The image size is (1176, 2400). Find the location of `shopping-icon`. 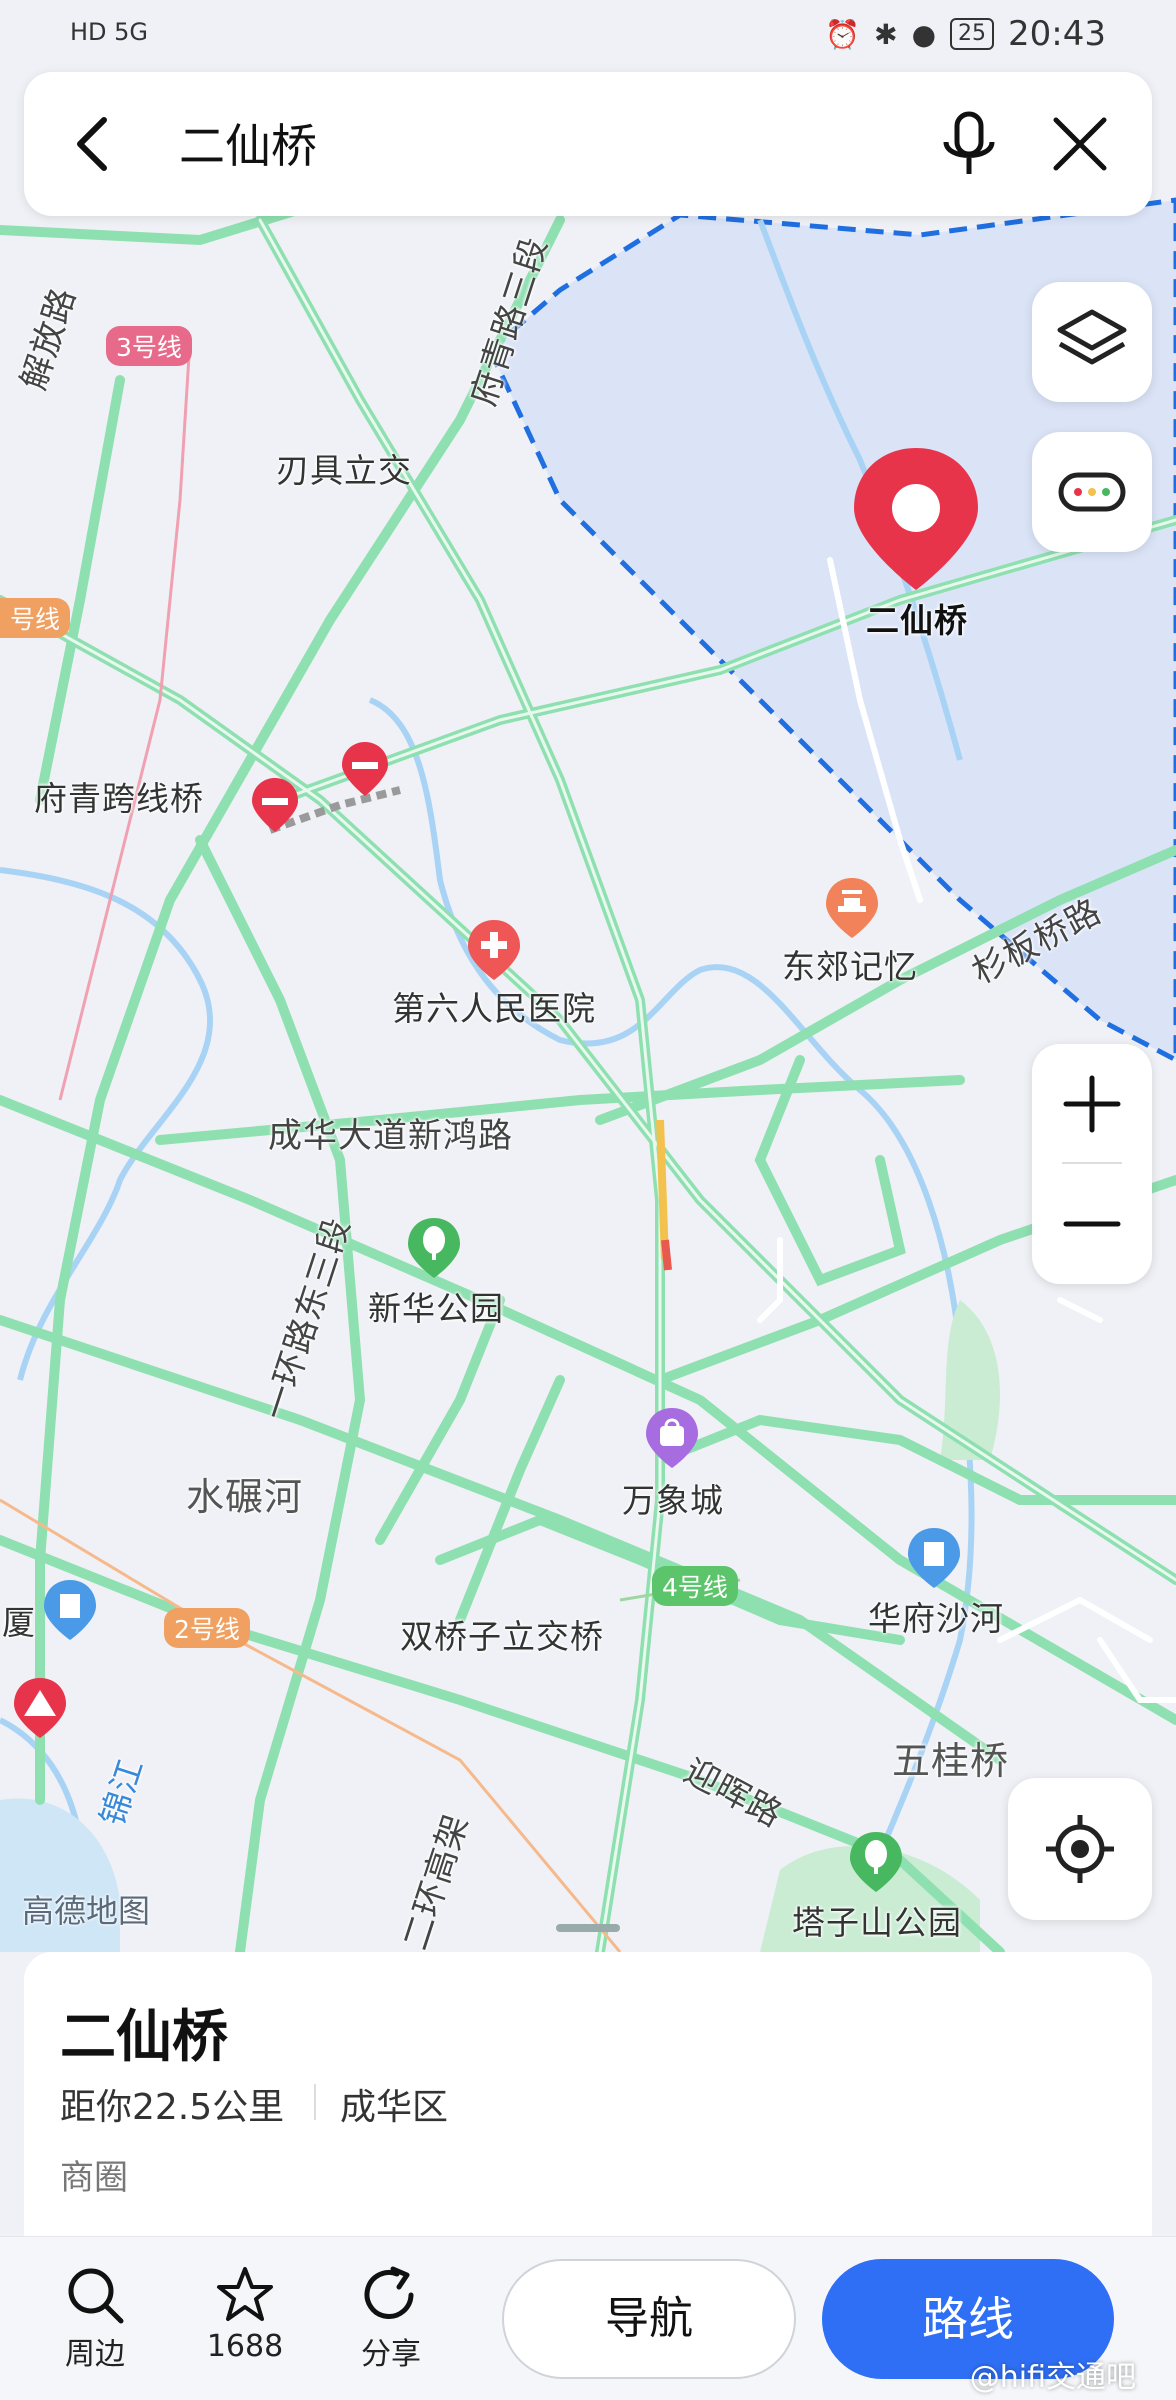

shopping-icon is located at coordinates (672, 1438).